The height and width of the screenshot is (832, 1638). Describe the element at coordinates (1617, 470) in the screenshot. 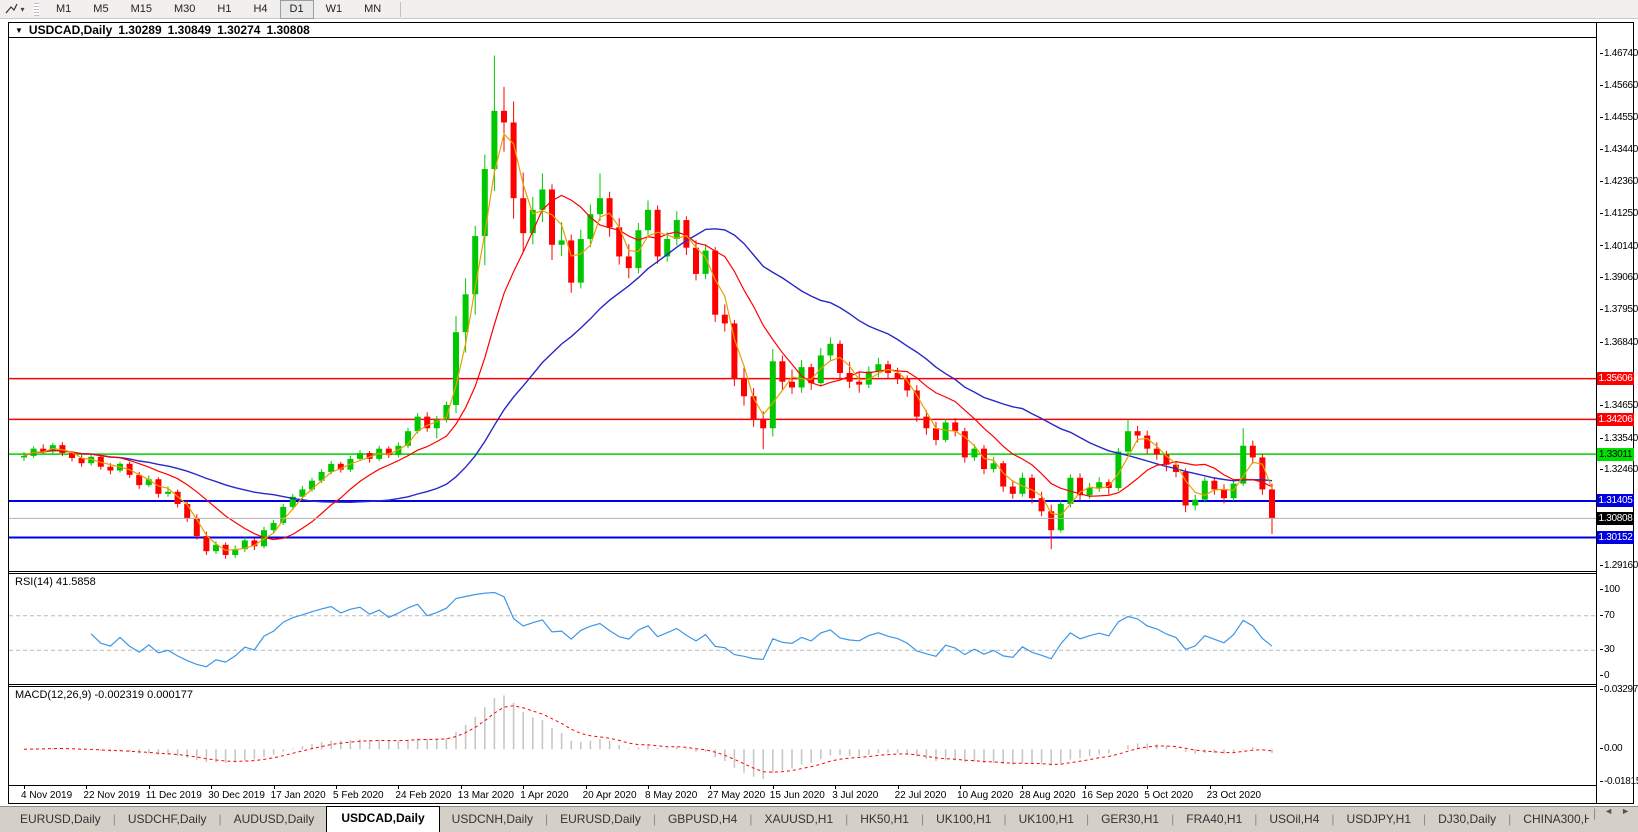

I see `price-tick-label: 1.32460` at that location.